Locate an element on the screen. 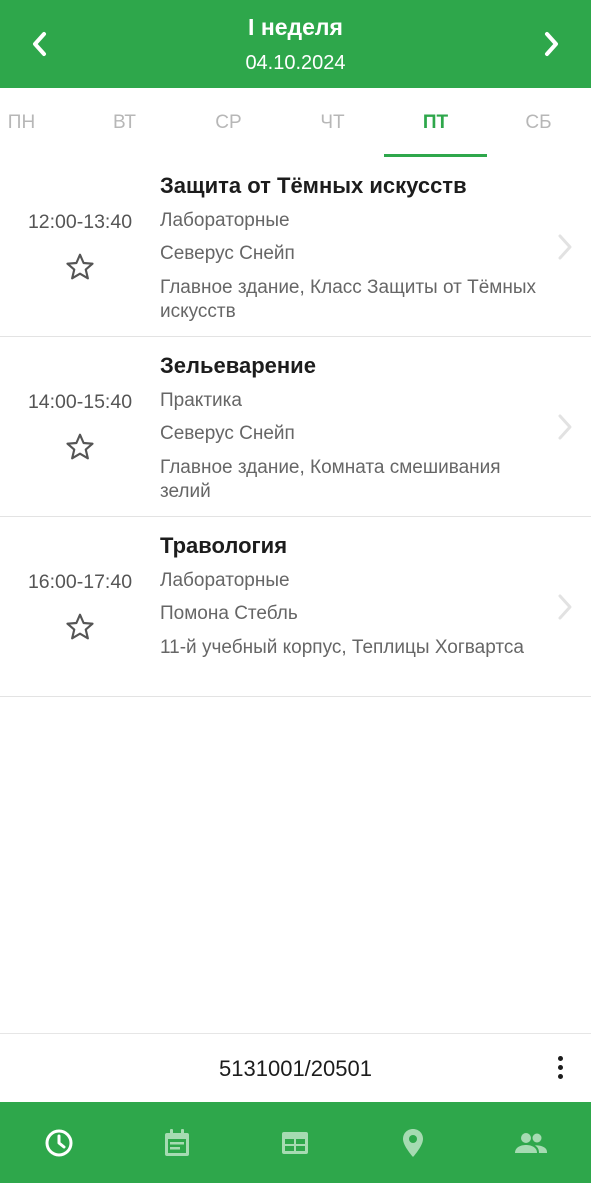 The height and width of the screenshot is (1183, 591). lesson-time: 12:00-13:40 is located at coordinates (80, 222).